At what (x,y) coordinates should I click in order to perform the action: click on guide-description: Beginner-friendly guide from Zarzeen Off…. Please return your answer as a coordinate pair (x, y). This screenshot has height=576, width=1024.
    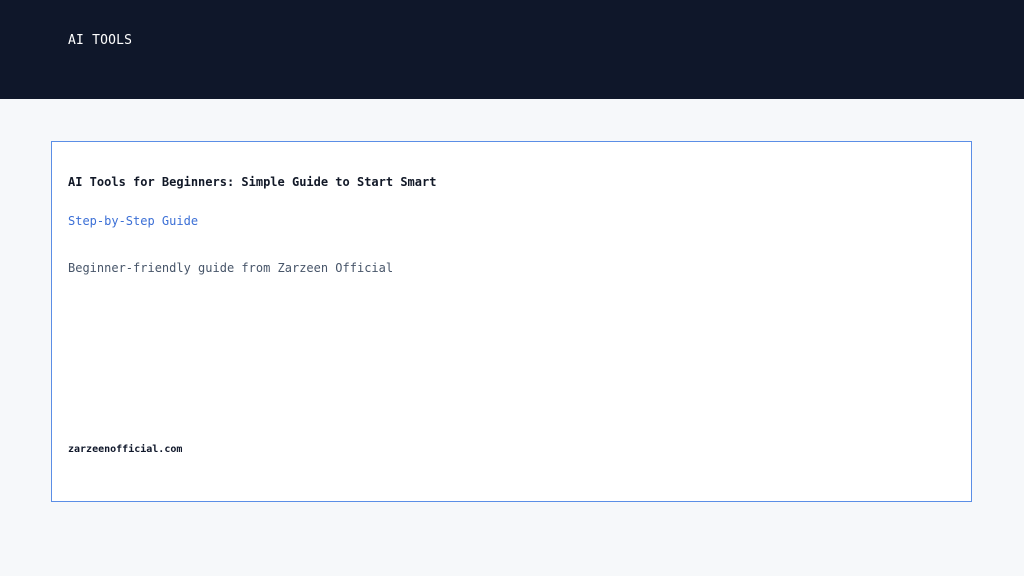
    Looking at the image, I should click on (231, 268).